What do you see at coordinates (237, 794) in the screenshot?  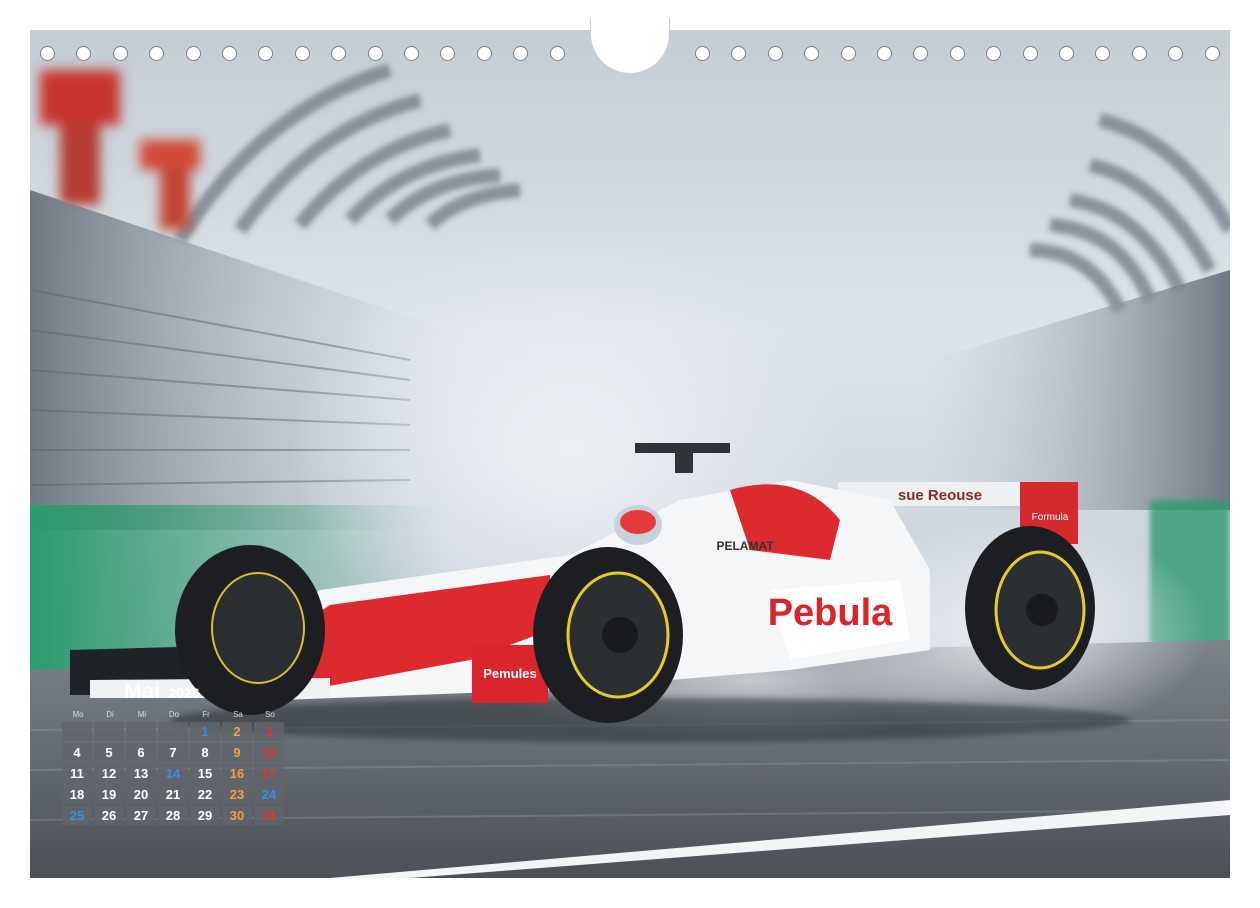 I see `day-cell: 23` at bounding box center [237, 794].